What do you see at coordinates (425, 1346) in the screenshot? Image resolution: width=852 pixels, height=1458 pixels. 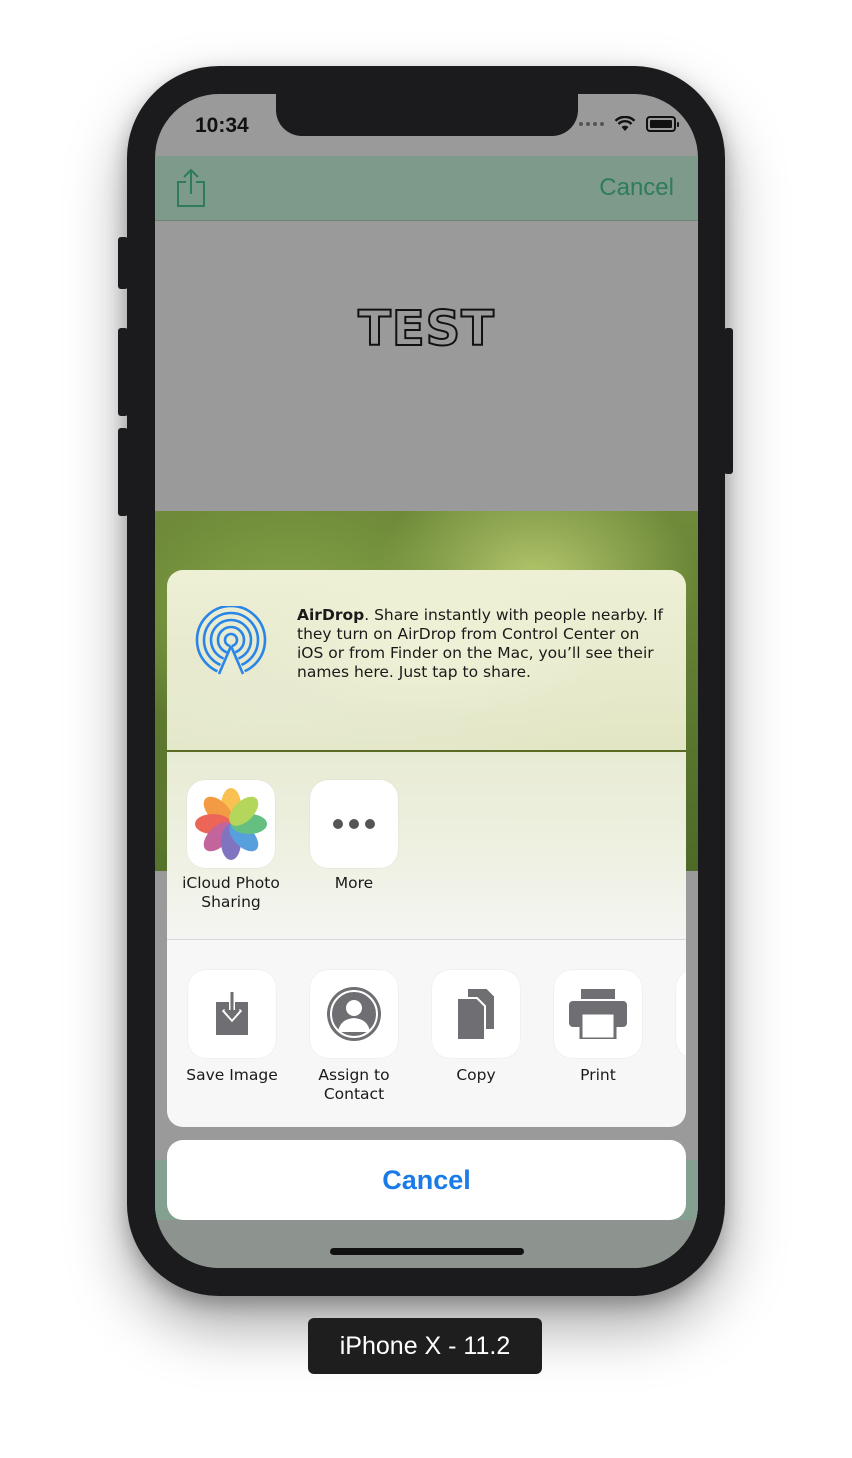 I see `device-label: iPhone X - 11.2` at bounding box center [425, 1346].